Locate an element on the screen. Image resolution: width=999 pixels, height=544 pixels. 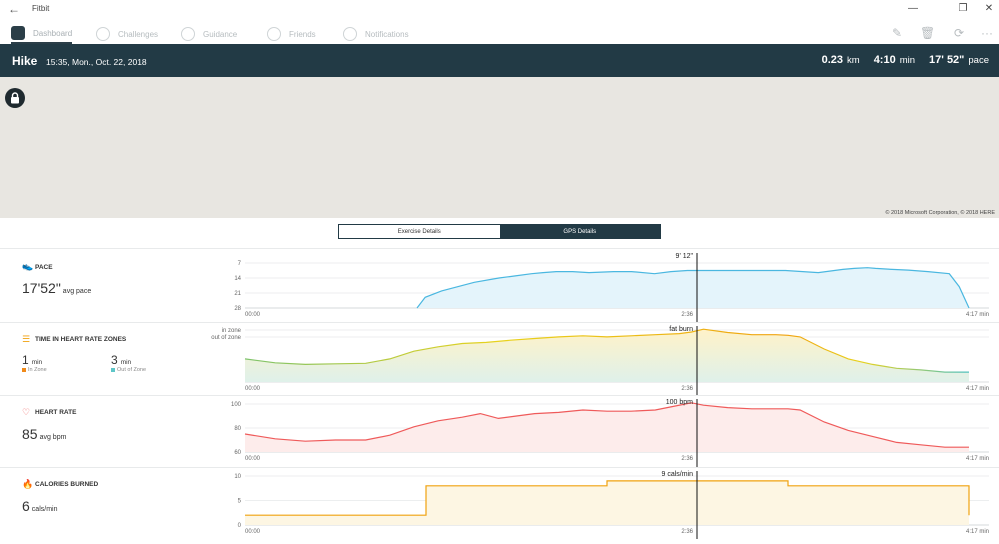
chat-bubble-icon is located at coordinates (350, 34).